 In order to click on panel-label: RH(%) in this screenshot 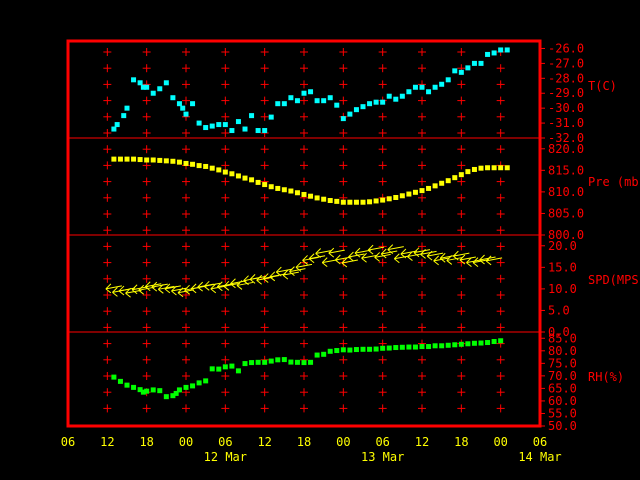, I will do `click(606, 377)`.